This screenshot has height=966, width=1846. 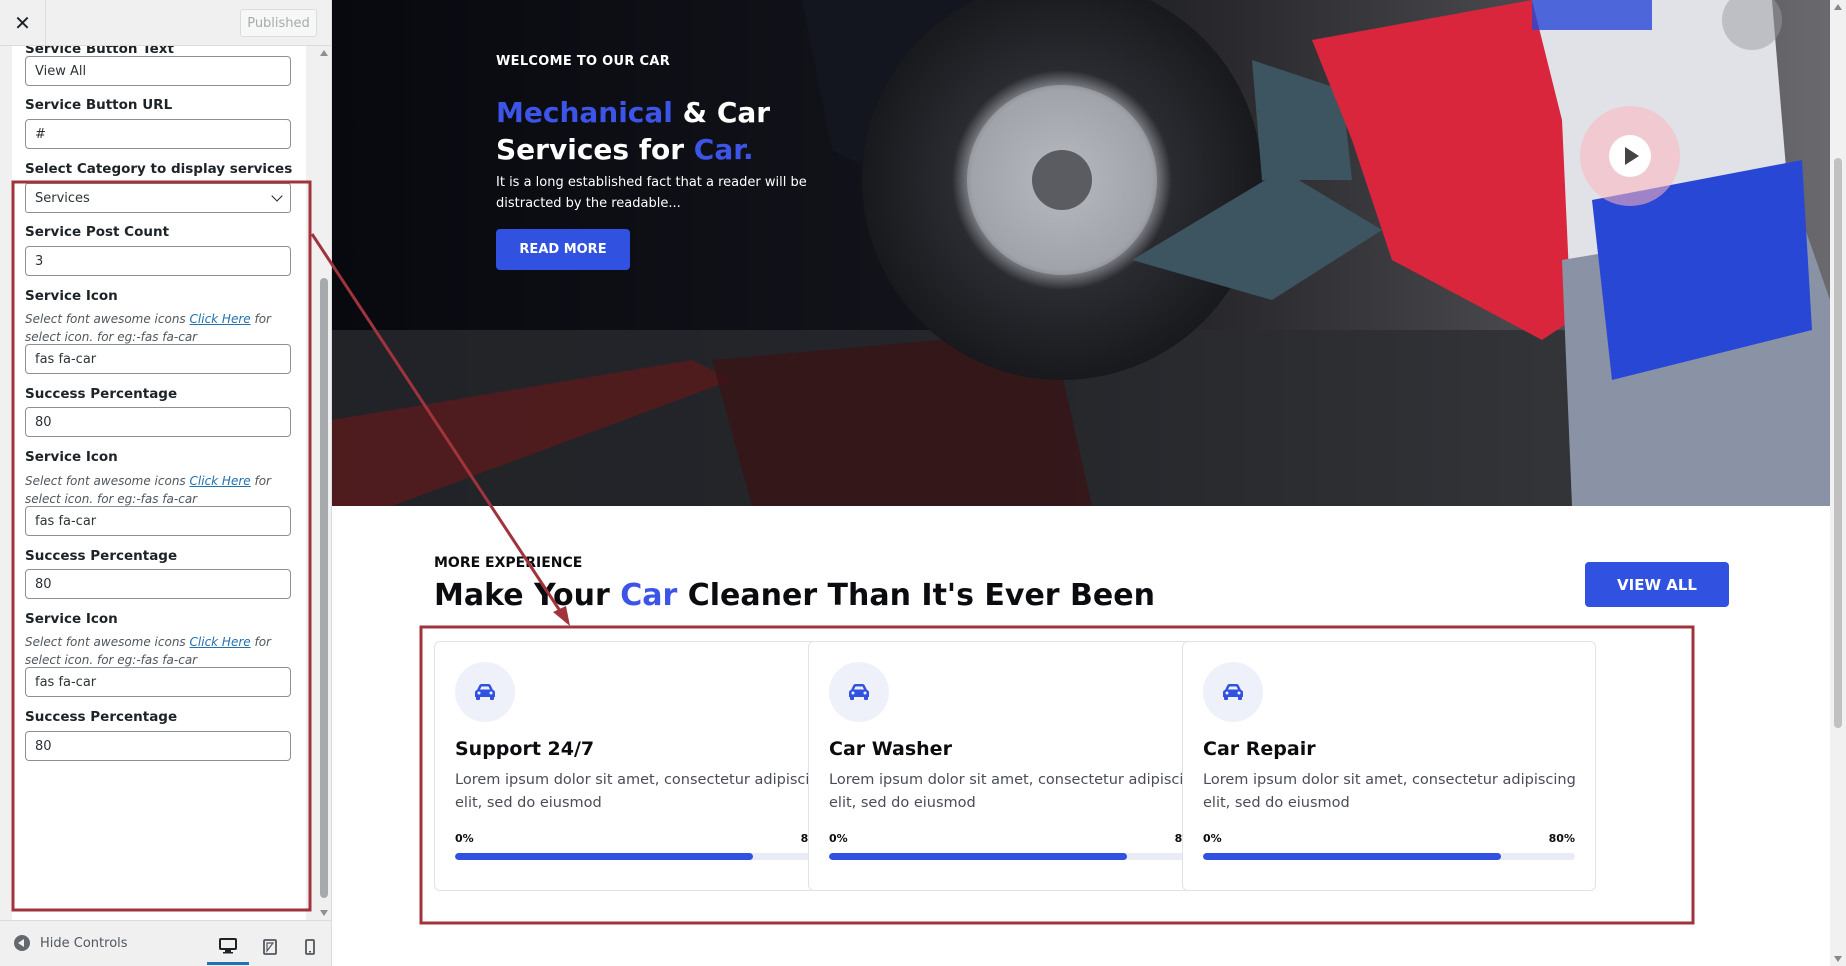 What do you see at coordinates (165, 943) in the screenshot?
I see `customizer-footer: Hide Controls` at bounding box center [165, 943].